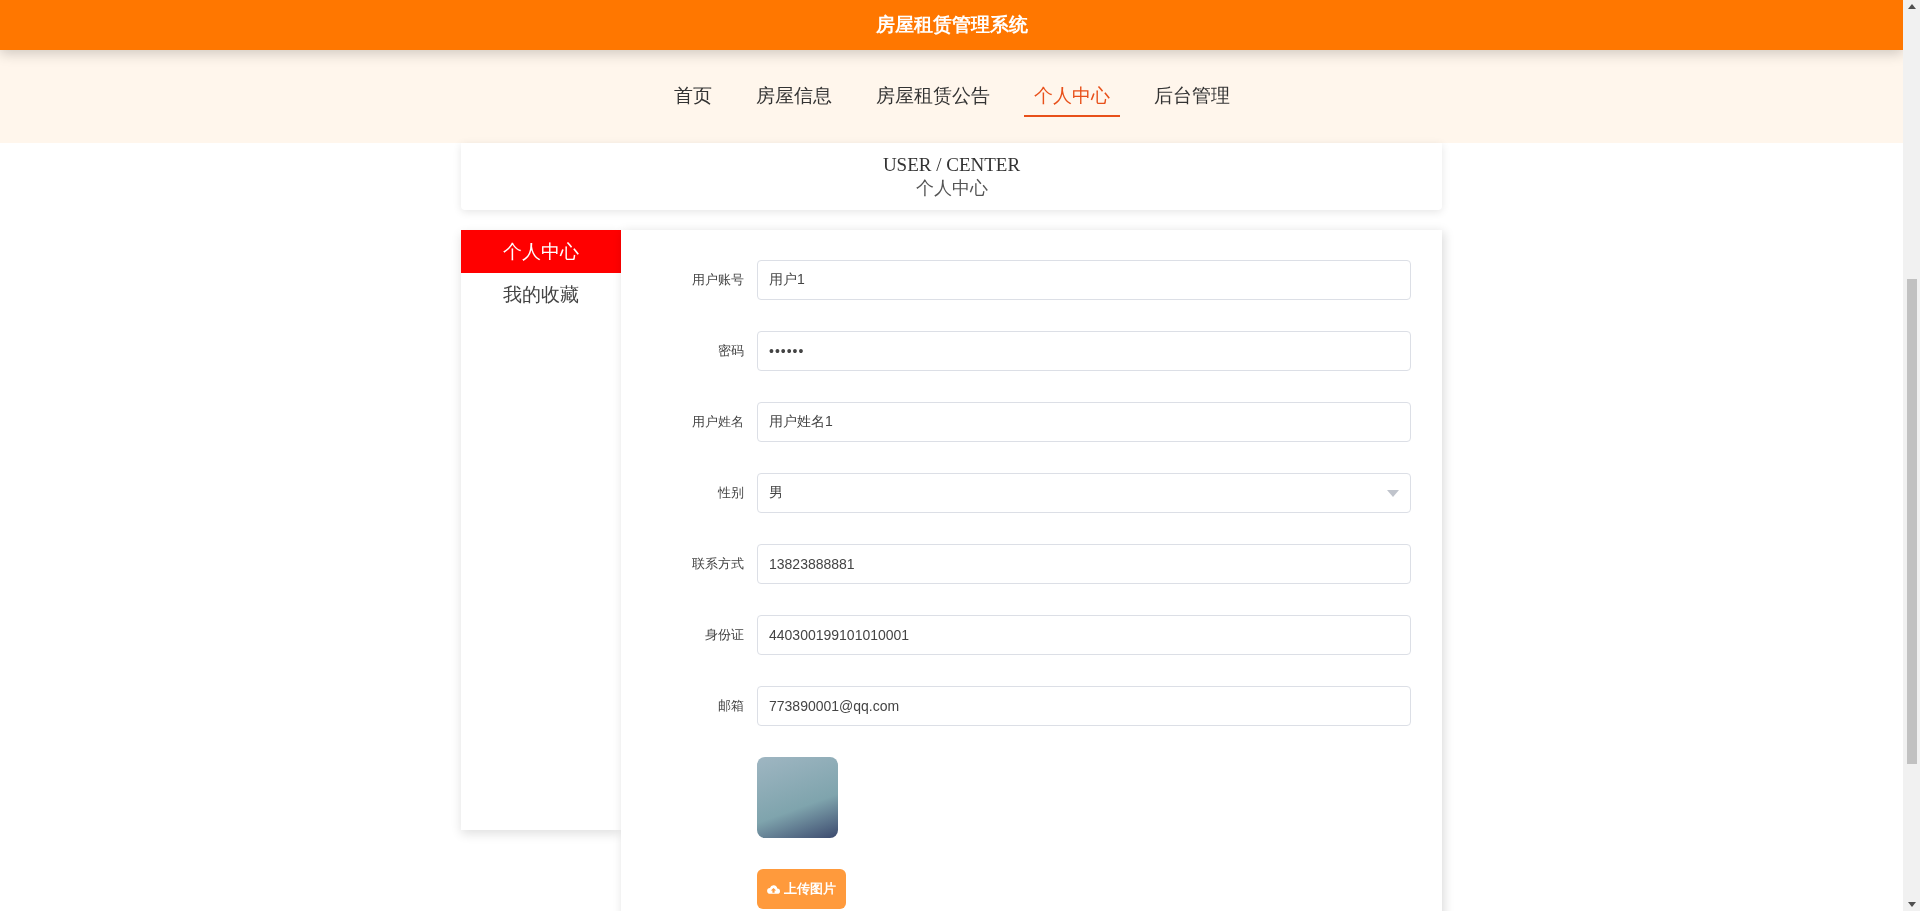  What do you see at coordinates (932, 96) in the screenshot?
I see `nav-link: 房屋租赁公告` at bounding box center [932, 96].